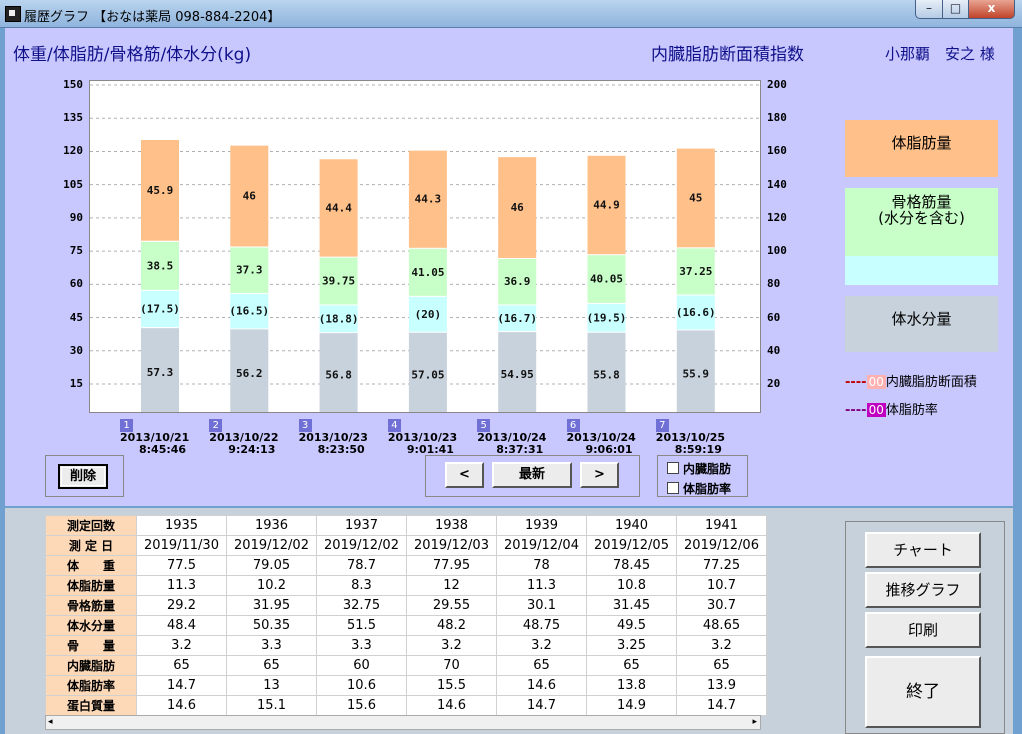  Describe the element at coordinates (631, 705) in the screenshot. I see `table-cell: 14.9` at that location.